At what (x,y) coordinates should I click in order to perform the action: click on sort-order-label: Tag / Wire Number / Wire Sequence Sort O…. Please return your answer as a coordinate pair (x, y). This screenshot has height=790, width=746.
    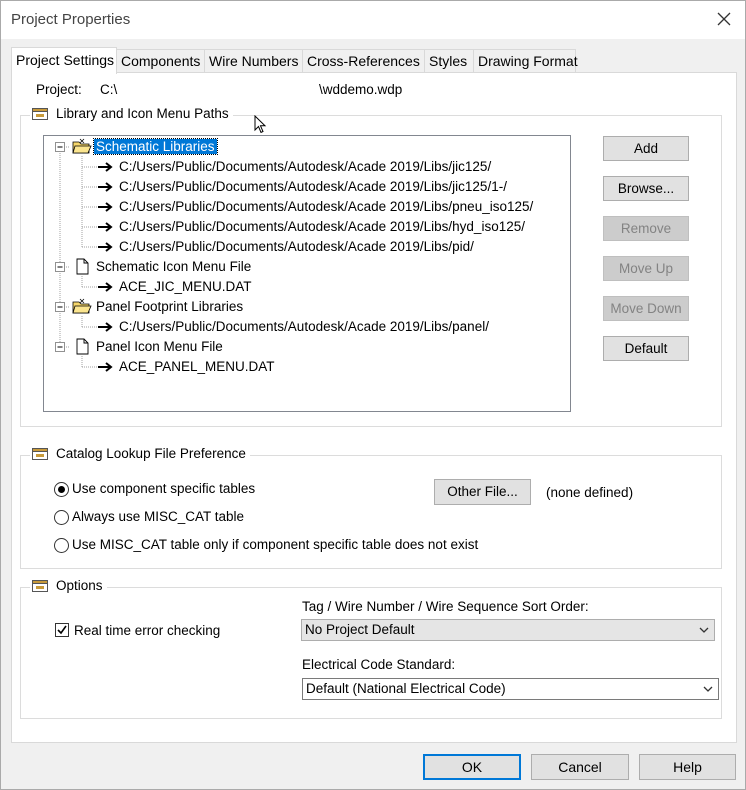
    Looking at the image, I should click on (445, 606).